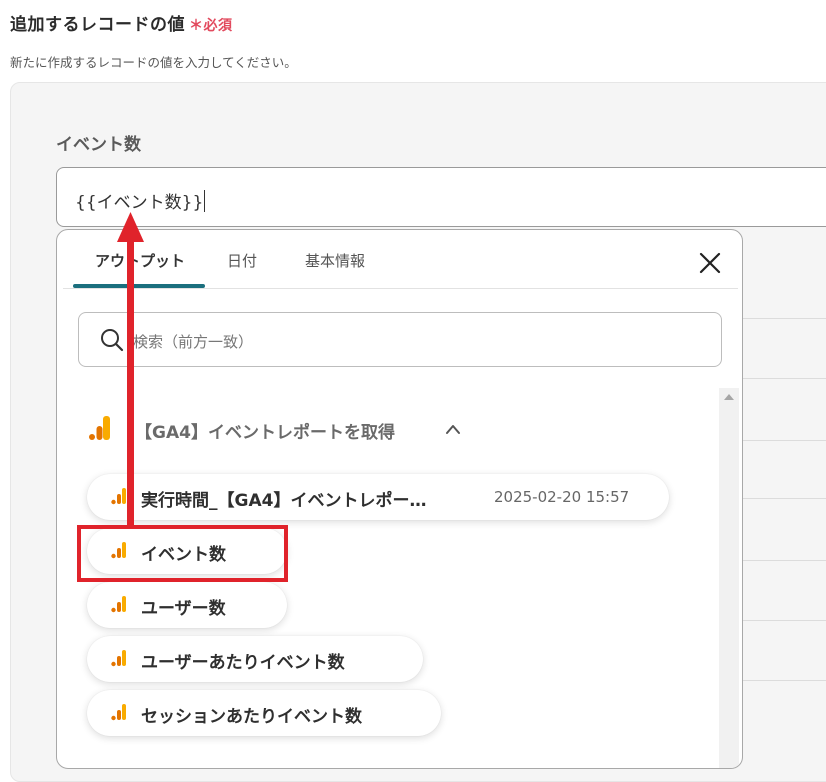 This screenshot has width=826, height=782. Describe the element at coordinates (205, 201) in the screenshot. I see `text-caret` at that location.